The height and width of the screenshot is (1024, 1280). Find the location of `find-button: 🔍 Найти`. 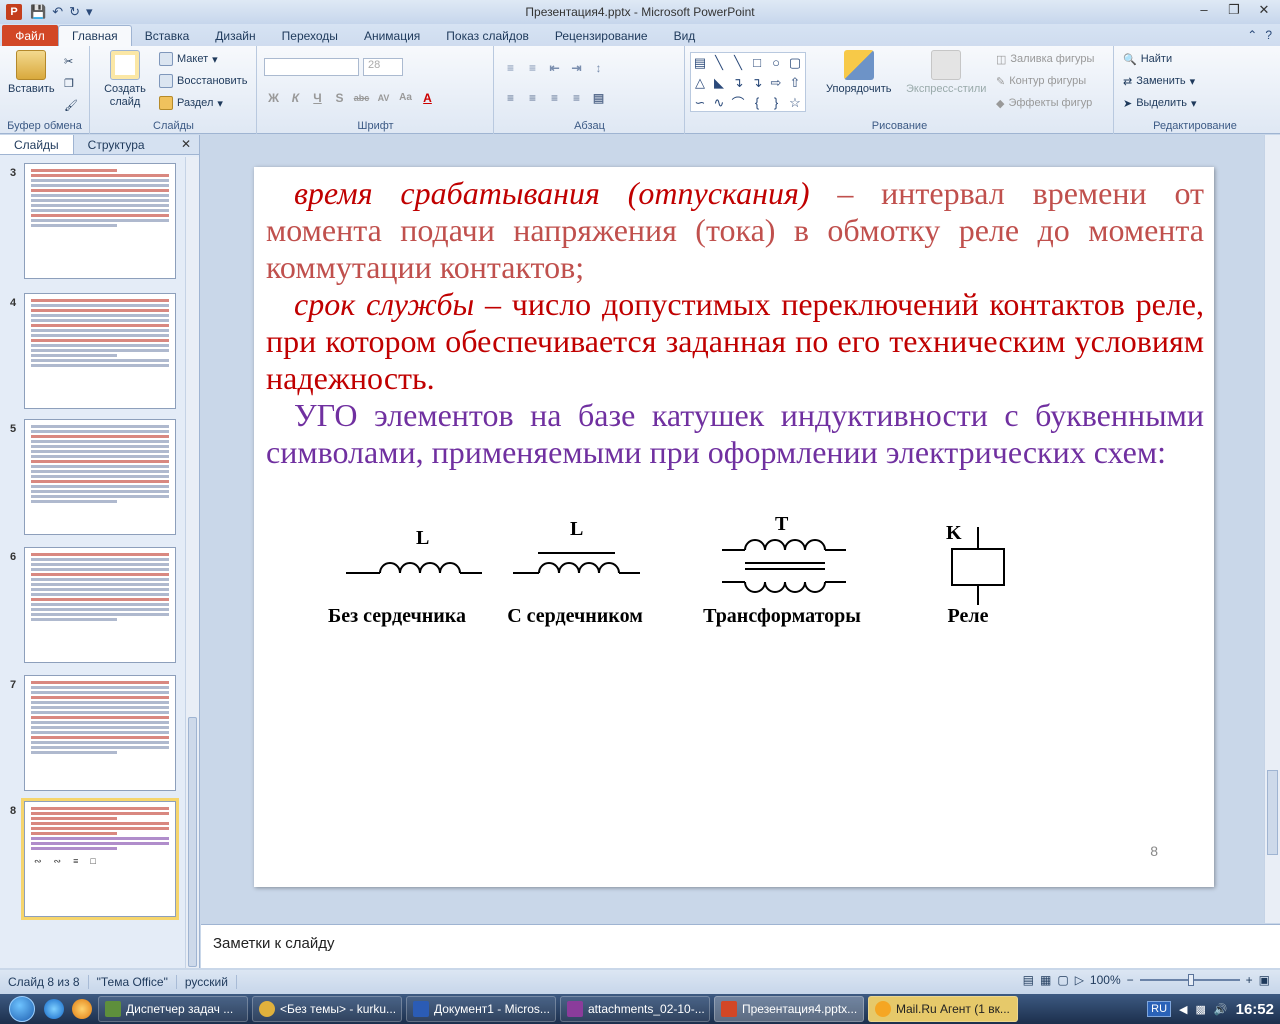

find-button: 🔍 Найти is located at coordinates (1147, 59).